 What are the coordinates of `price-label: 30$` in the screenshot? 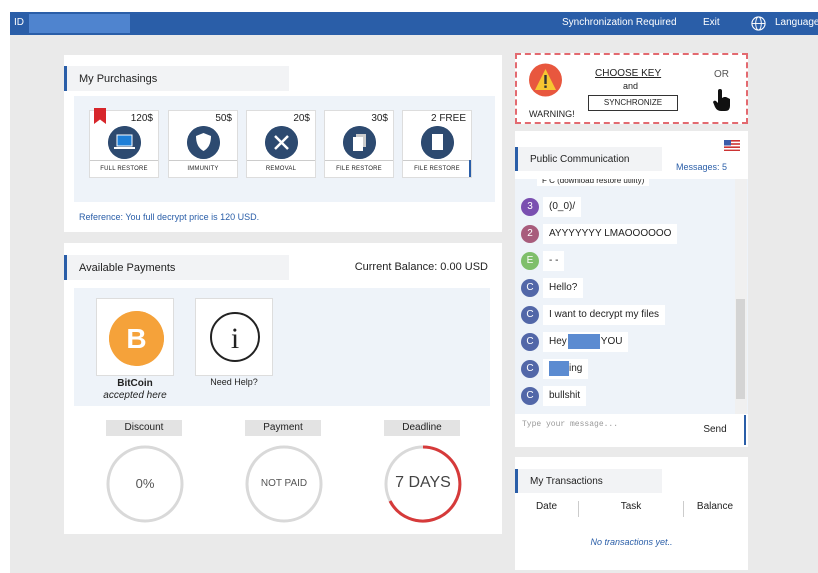 It's located at (379, 118).